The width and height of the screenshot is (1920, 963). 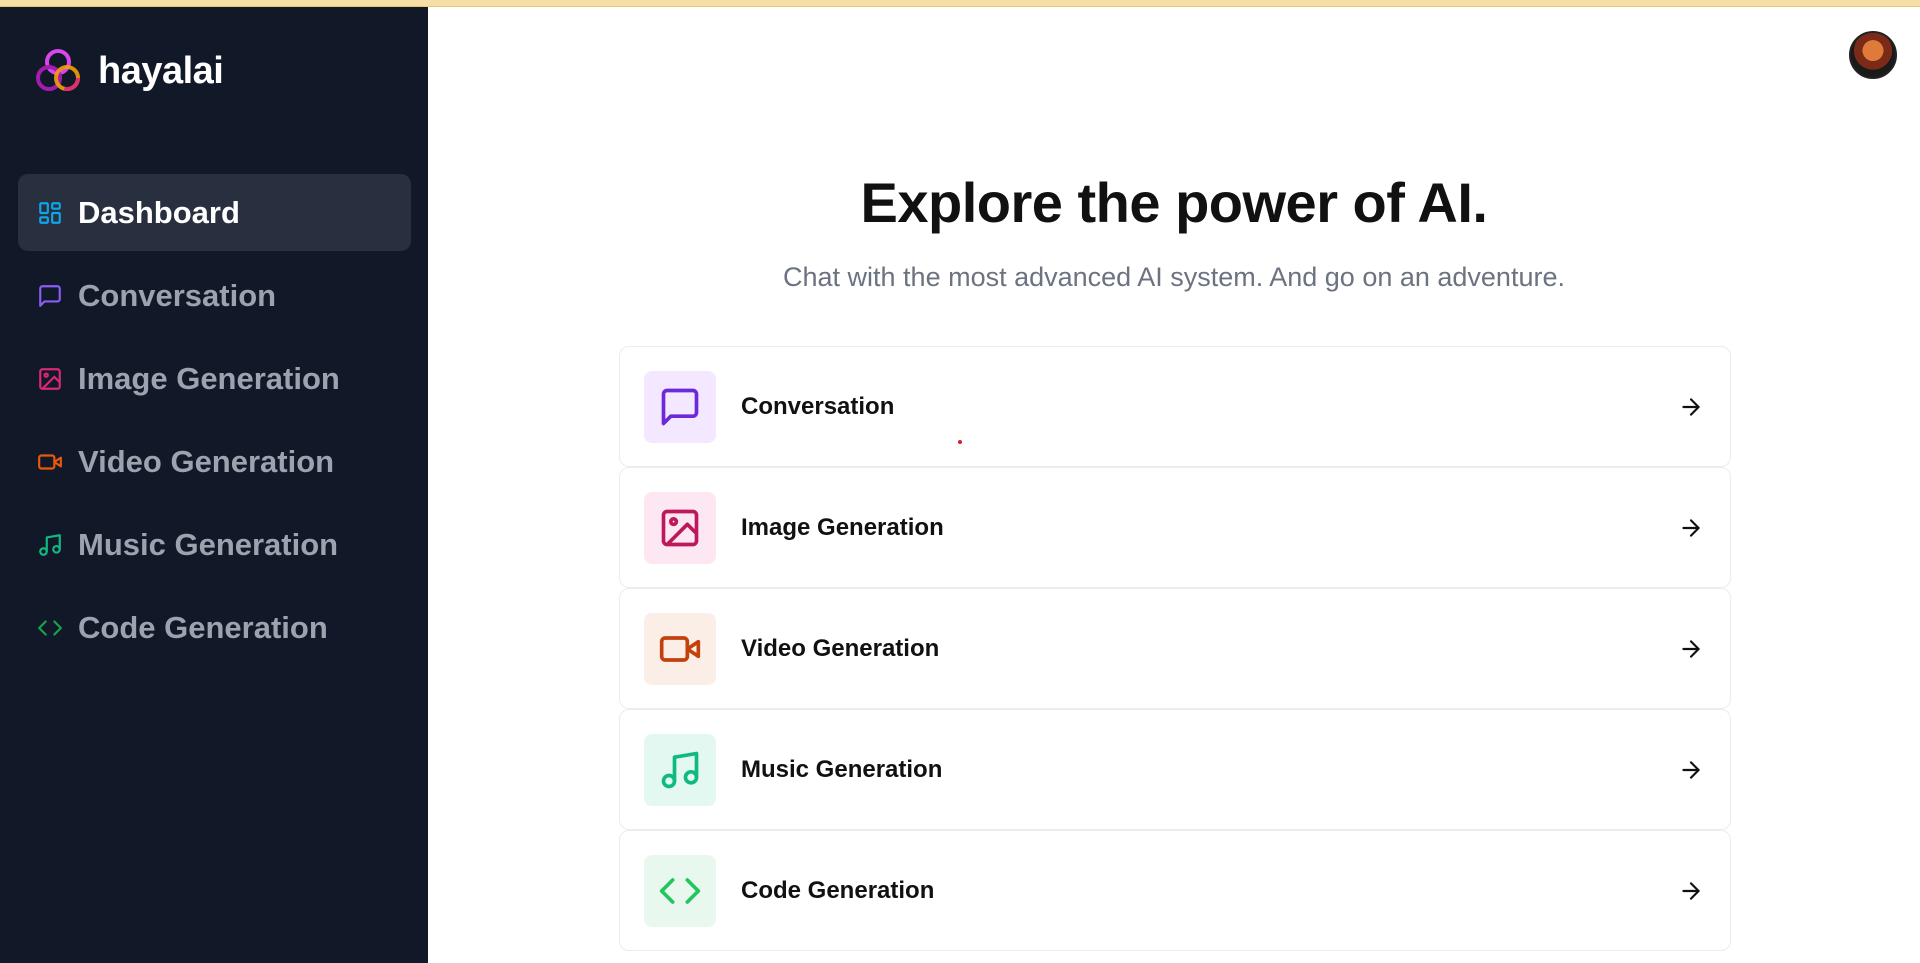 I want to click on page-title: Explore the power of AI., so click(x=1174, y=202).